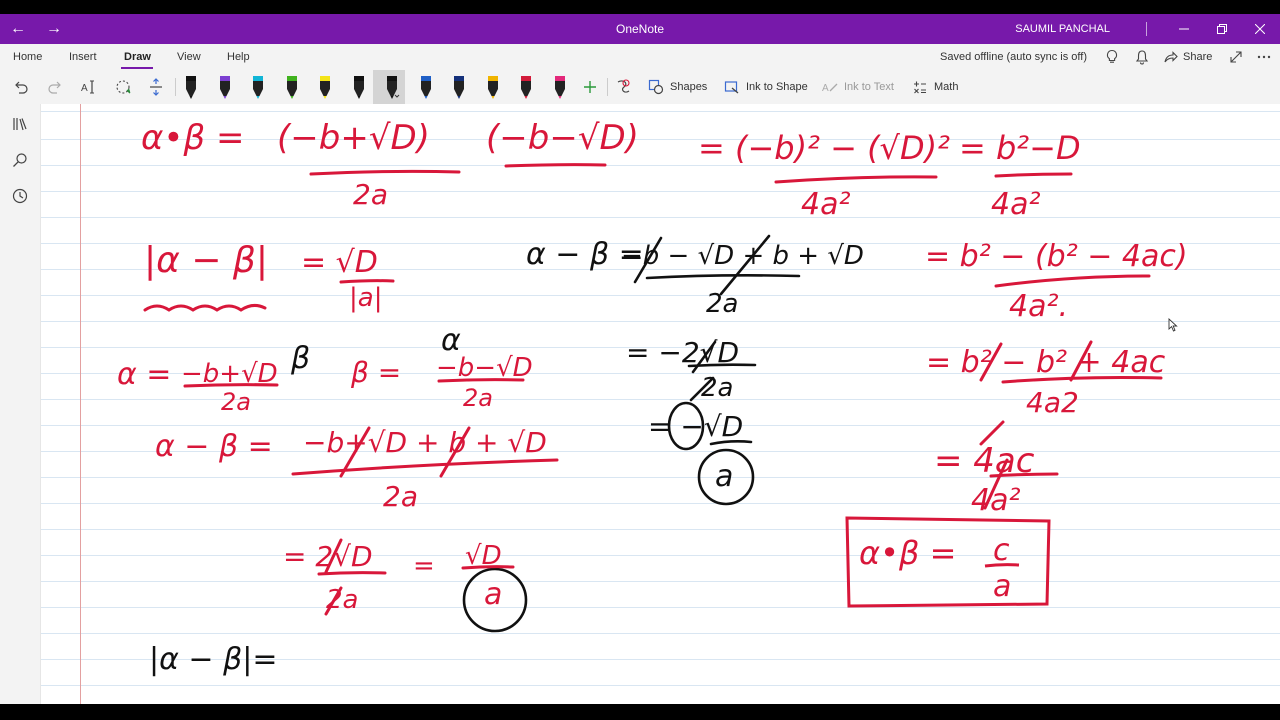  I want to click on draw-toolbar: A Shapes Ink to Shape A Ink to Text Math, so click(640, 87).